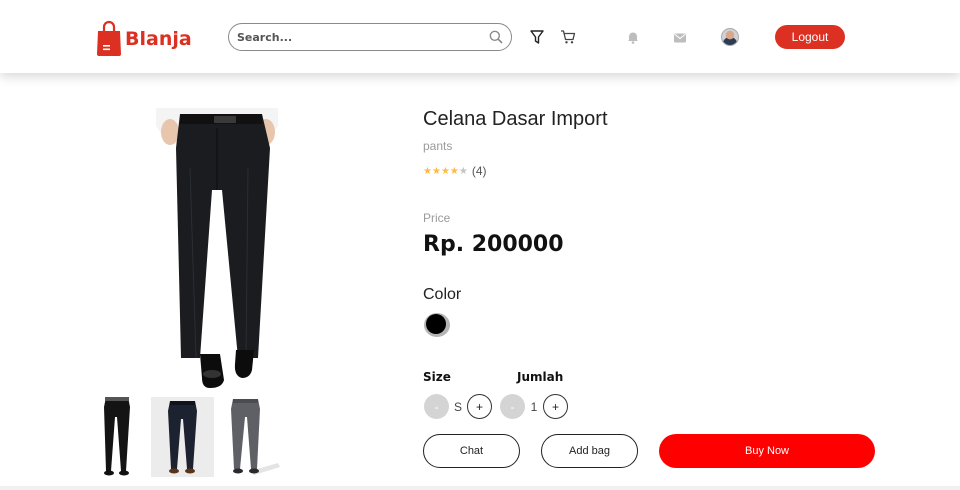 This screenshot has width=960, height=490. I want to click on rating-count: (4), so click(479, 171).